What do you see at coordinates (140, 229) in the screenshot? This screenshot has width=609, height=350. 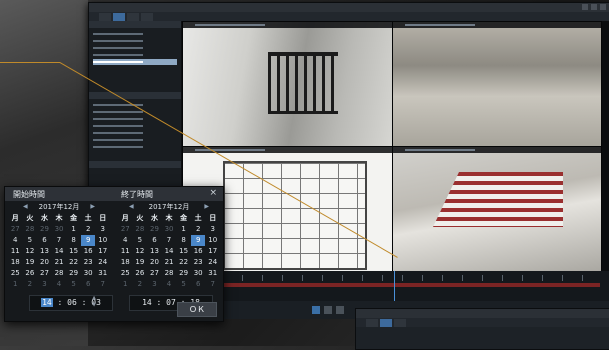 I see `calendar-day: 28` at bounding box center [140, 229].